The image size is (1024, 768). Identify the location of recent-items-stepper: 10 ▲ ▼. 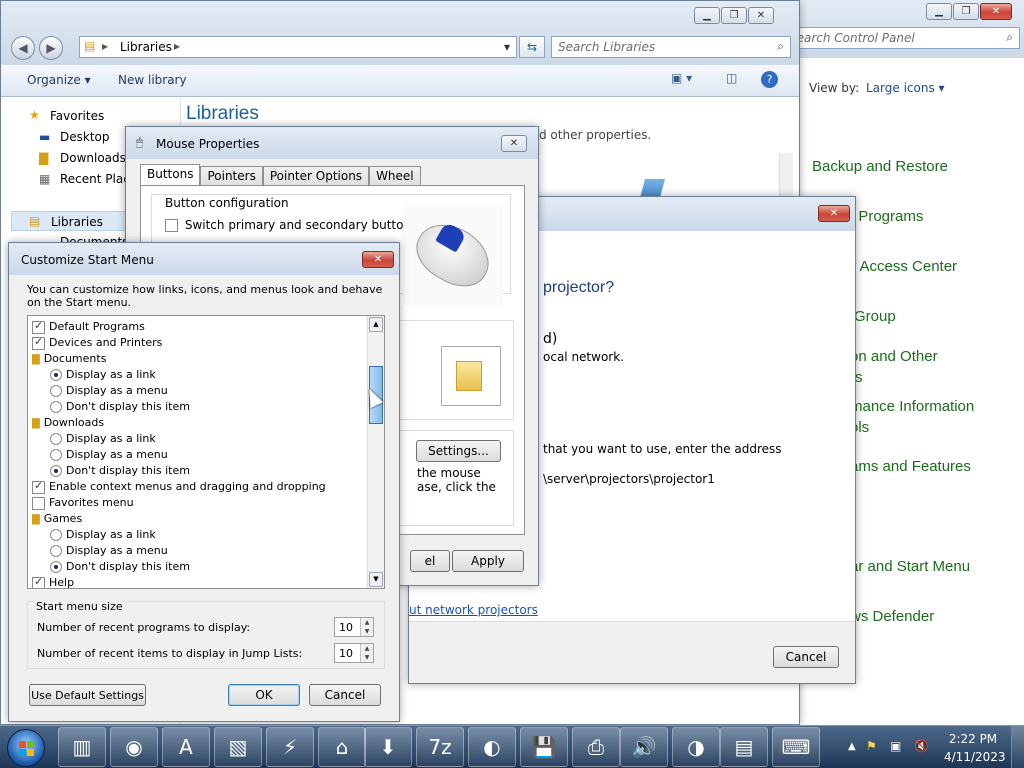
(354, 653).